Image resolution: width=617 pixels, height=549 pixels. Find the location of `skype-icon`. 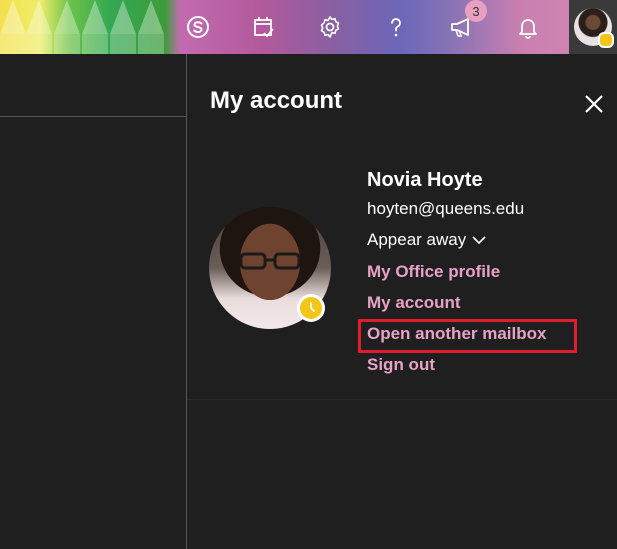

skype-icon is located at coordinates (198, 27).